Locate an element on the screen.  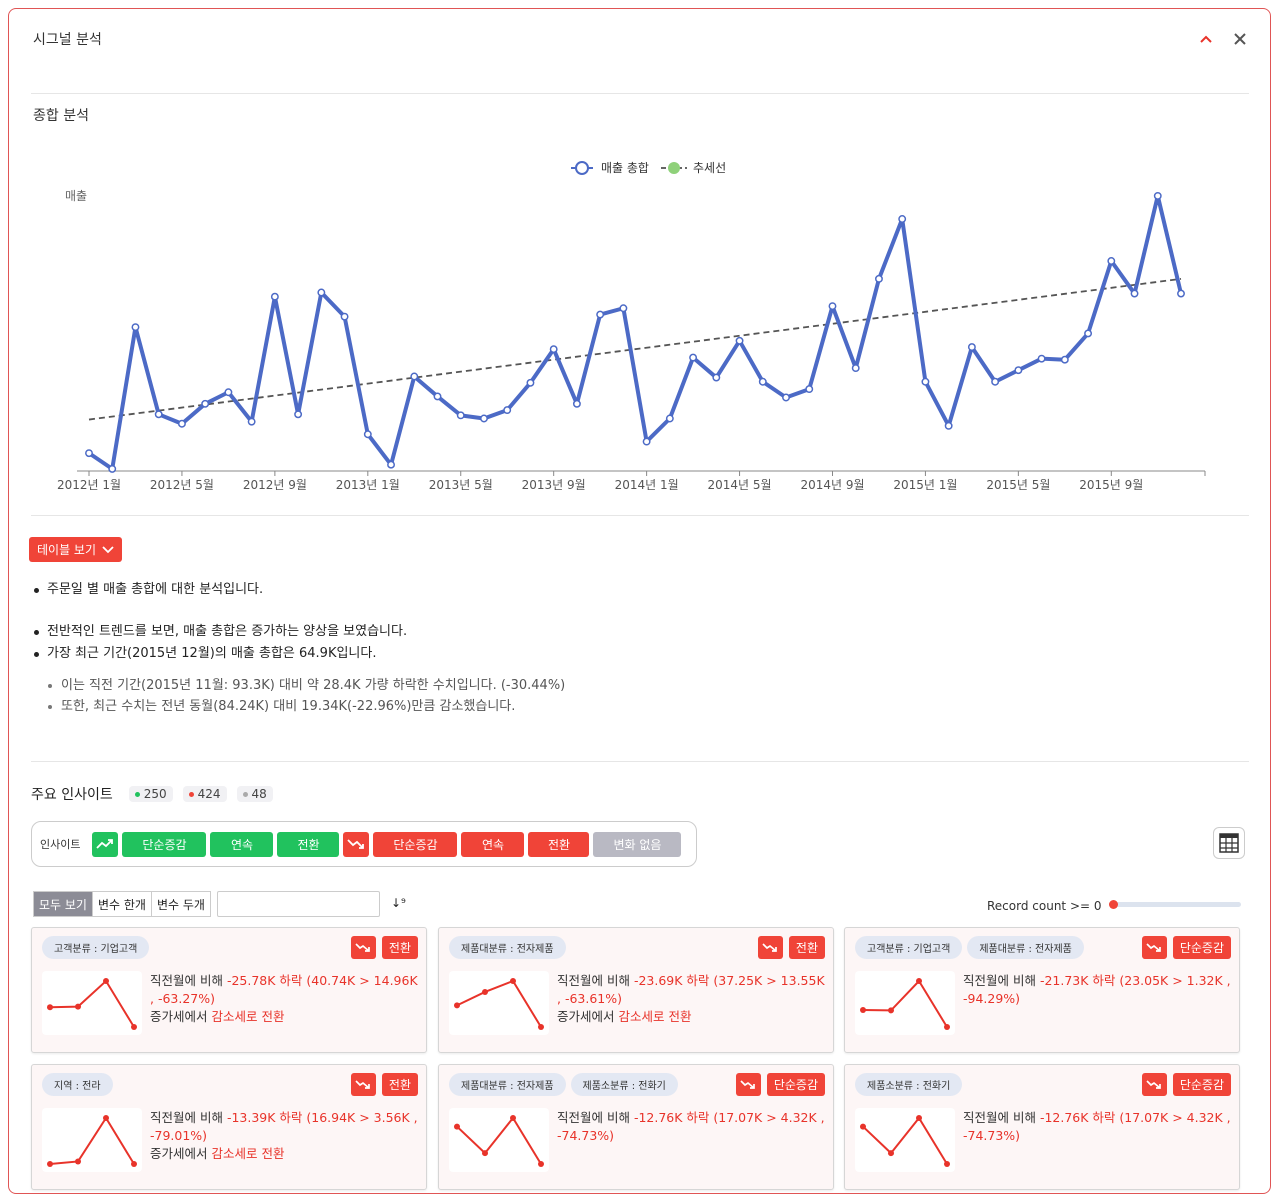
insight-type-badge: 단순증감 is located at coordinates (1201, 1084).